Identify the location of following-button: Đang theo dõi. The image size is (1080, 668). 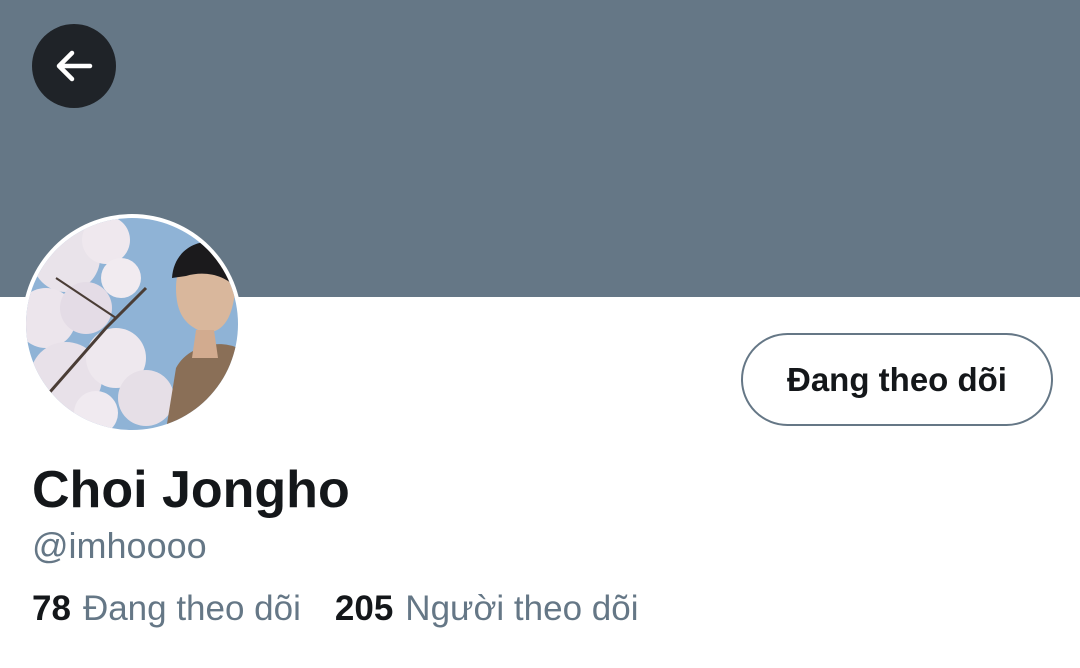
(897, 379).